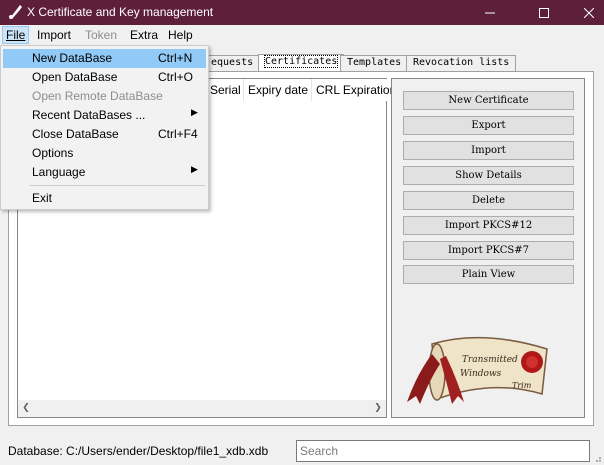 Image resolution: width=604 pixels, height=465 pixels. I want to click on title-bar: X Certificate and Key management, so click(302, 12).